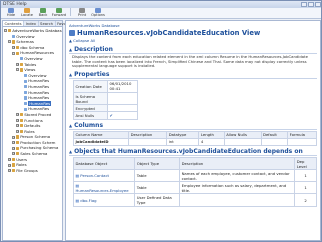 This screenshot has height=242, width=322. Describe the element at coordinates (15, 4) in the screenshot. I see `window-title: DTSE Help` at that location.